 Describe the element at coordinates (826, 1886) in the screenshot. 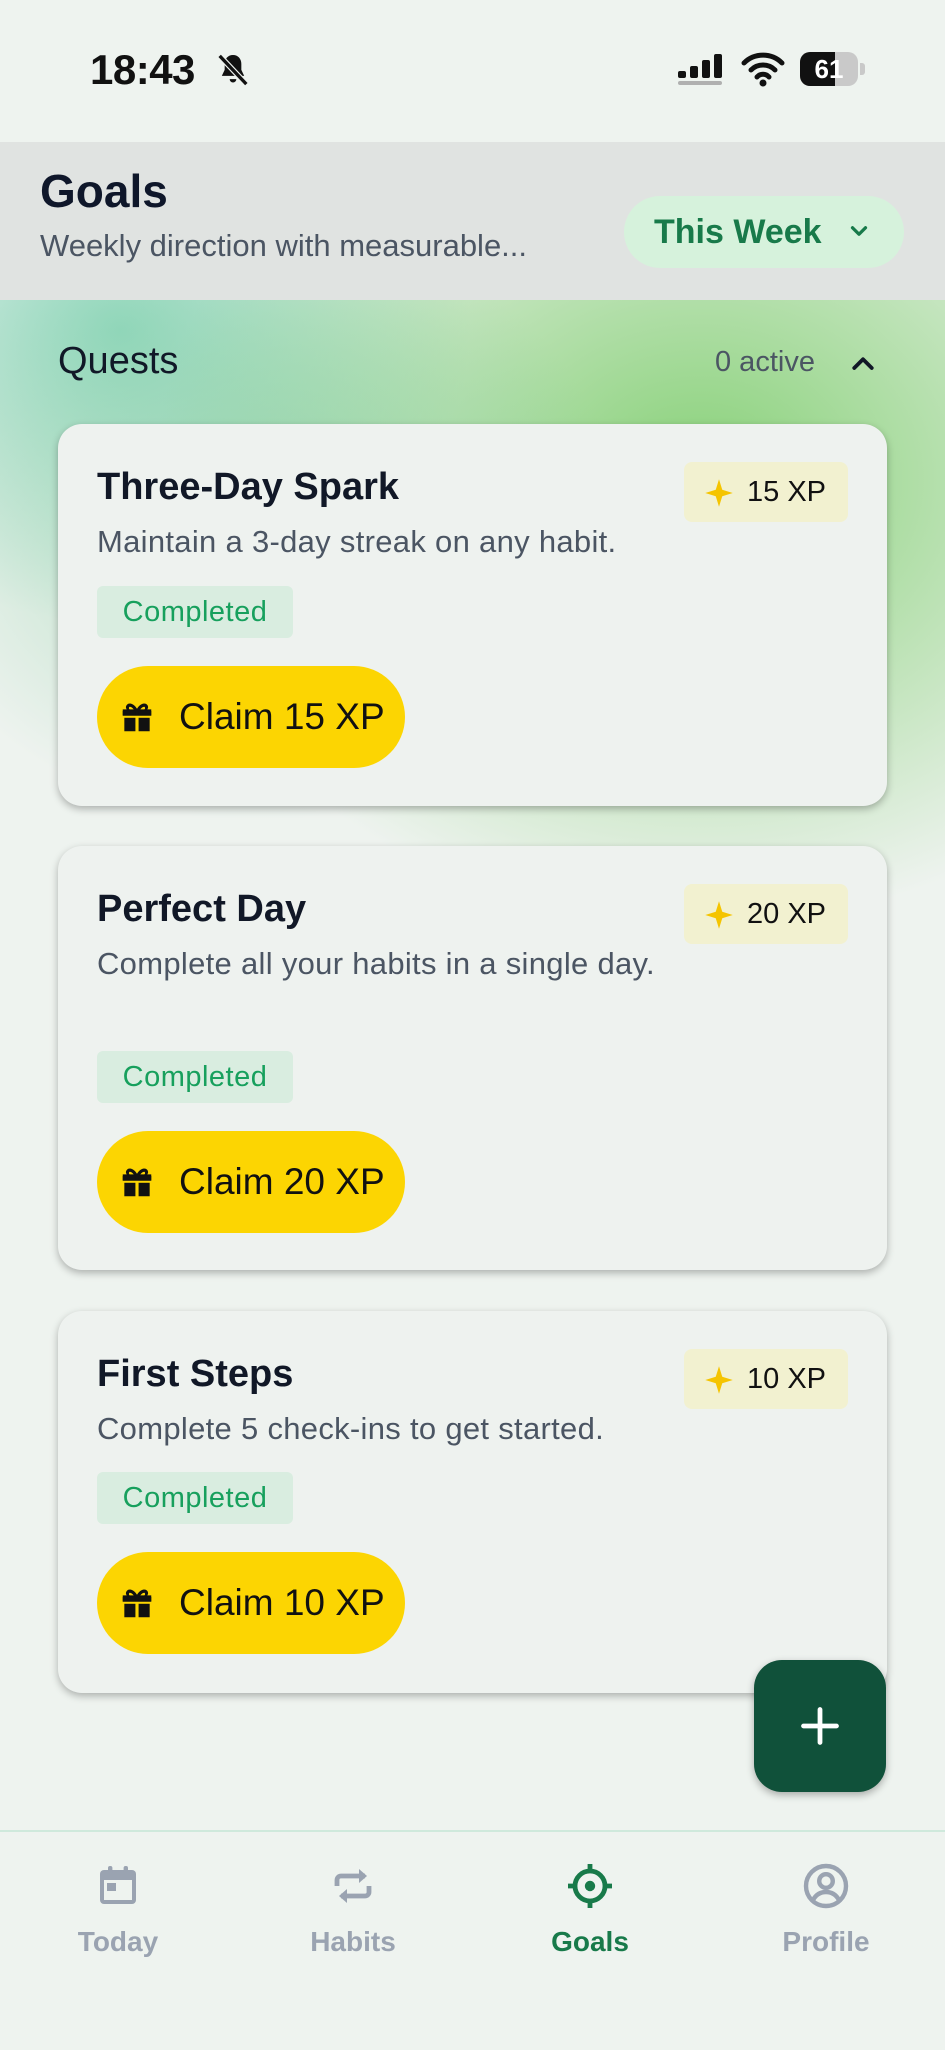

I see `user-circle-icon` at that location.